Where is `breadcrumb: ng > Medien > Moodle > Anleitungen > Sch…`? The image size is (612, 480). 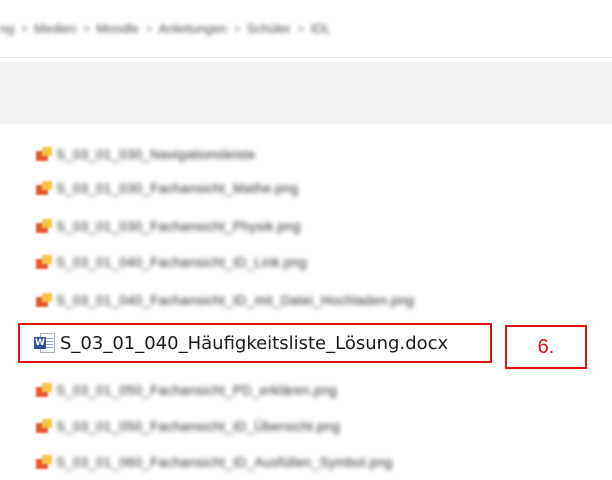
breadcrumb: ng > Medien > Moodle > Anleitungen > Sch… is located at coordinates (306, 29).